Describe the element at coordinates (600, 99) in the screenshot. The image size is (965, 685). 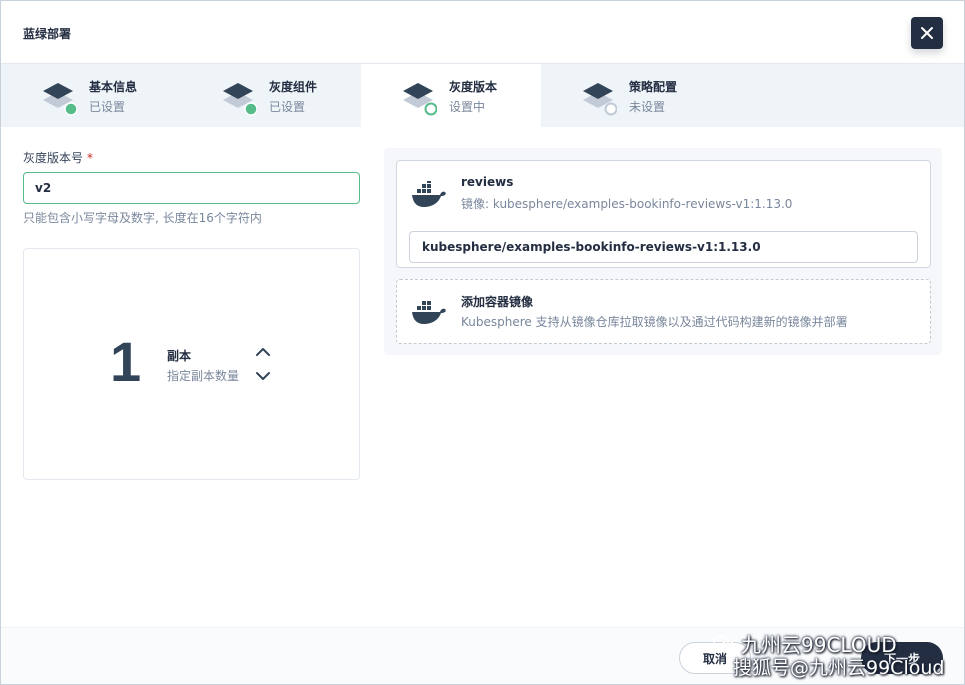
I see `layers-pending-icon` at that location.